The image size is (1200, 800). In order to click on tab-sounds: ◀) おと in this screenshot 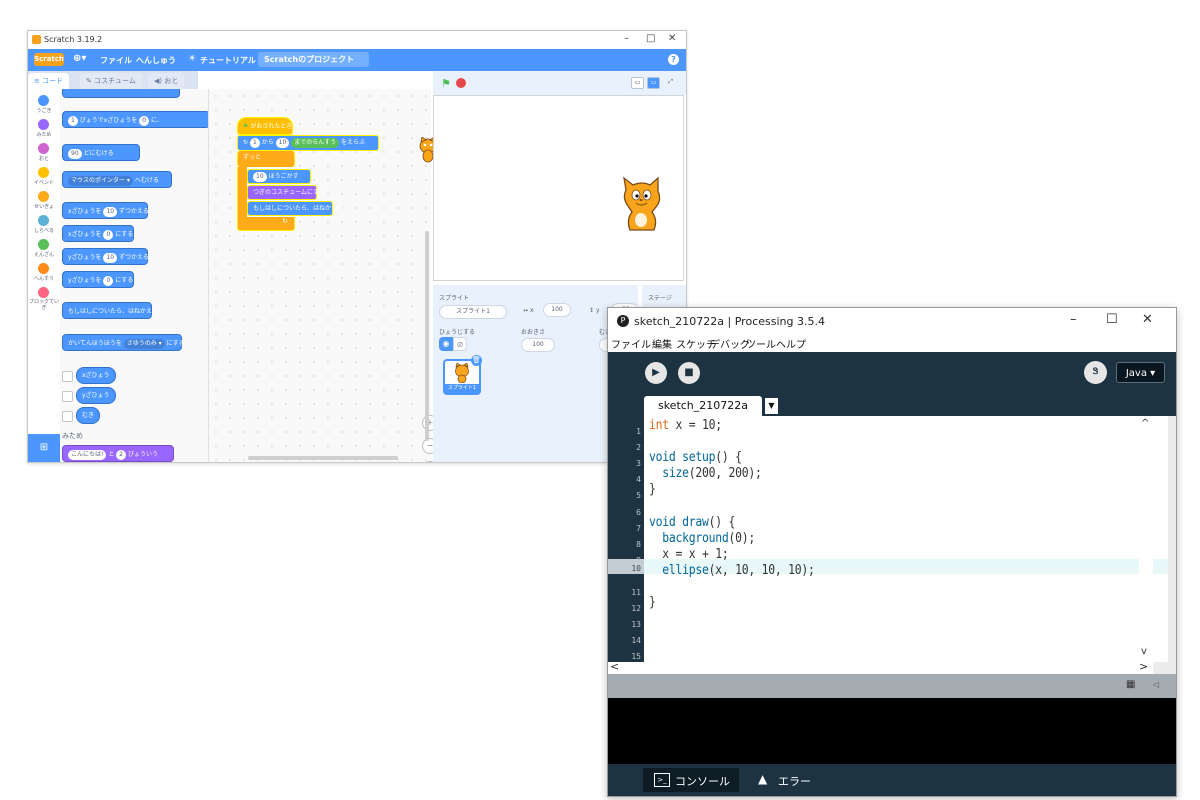, I will do `click(166, 81)`.